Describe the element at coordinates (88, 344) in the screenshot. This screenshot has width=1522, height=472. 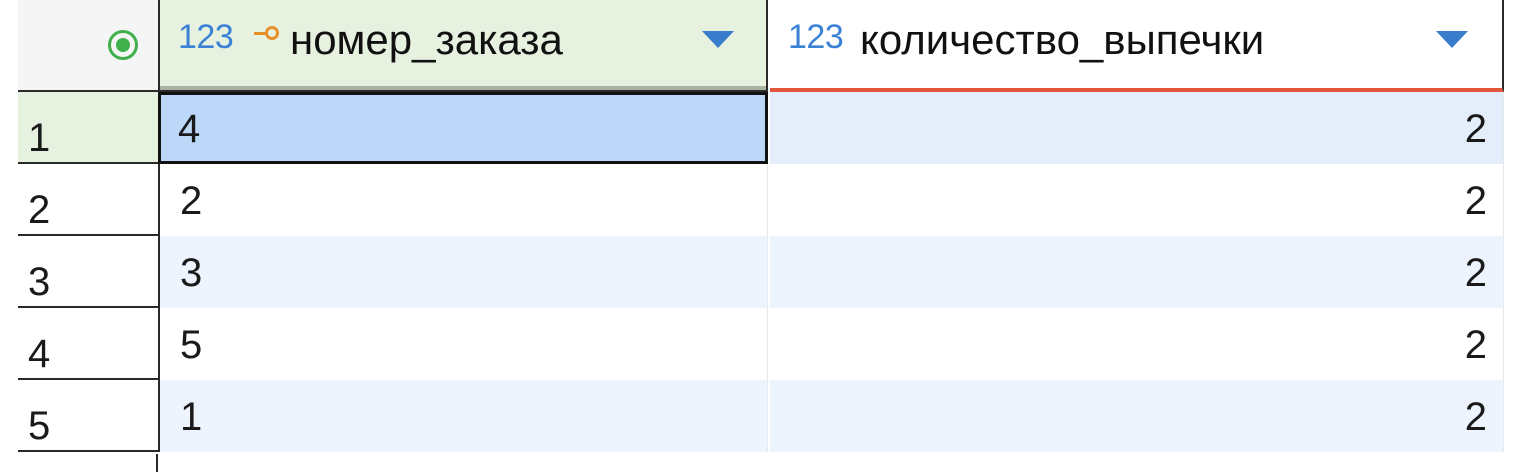
I see `row-number: 4` at that location.